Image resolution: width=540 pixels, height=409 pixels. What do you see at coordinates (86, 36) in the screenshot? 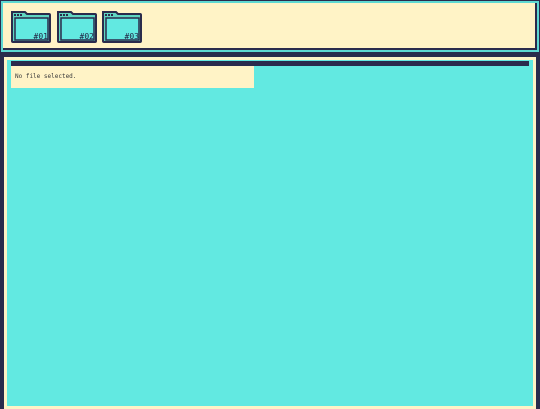
I see `folder-label: #02` at bounding box center [86, 36].